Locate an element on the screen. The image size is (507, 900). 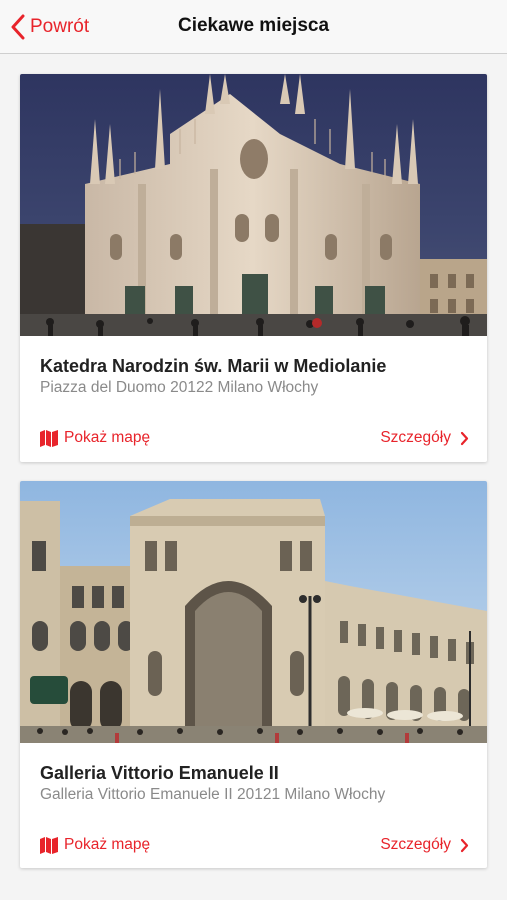
page-title: Ciekawe miejsca is located at coordinates (253, 25).